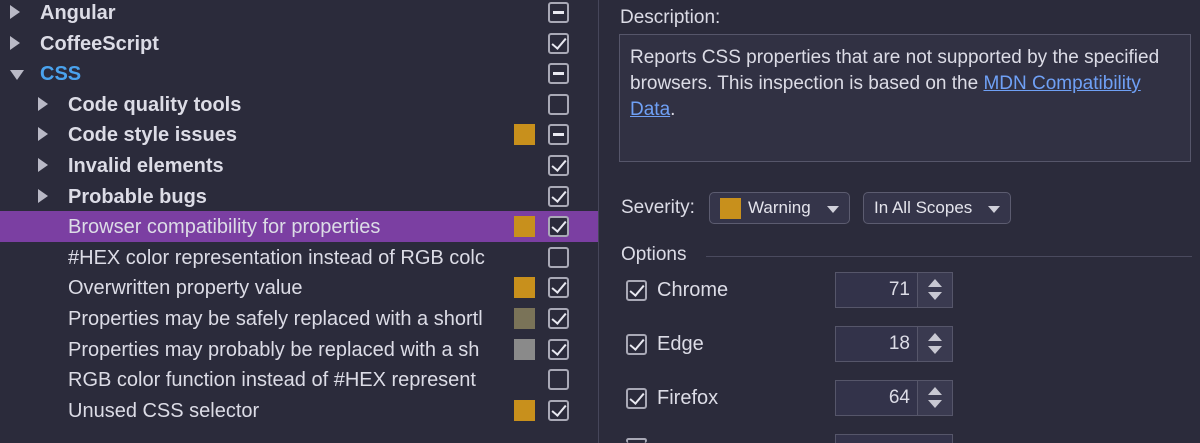 The image size is (1200, 443). What do you see at coordinates (155, 104) in the screenshot?
I see `tree-row-label: Code quality tools` at bounding box center [155, 104].